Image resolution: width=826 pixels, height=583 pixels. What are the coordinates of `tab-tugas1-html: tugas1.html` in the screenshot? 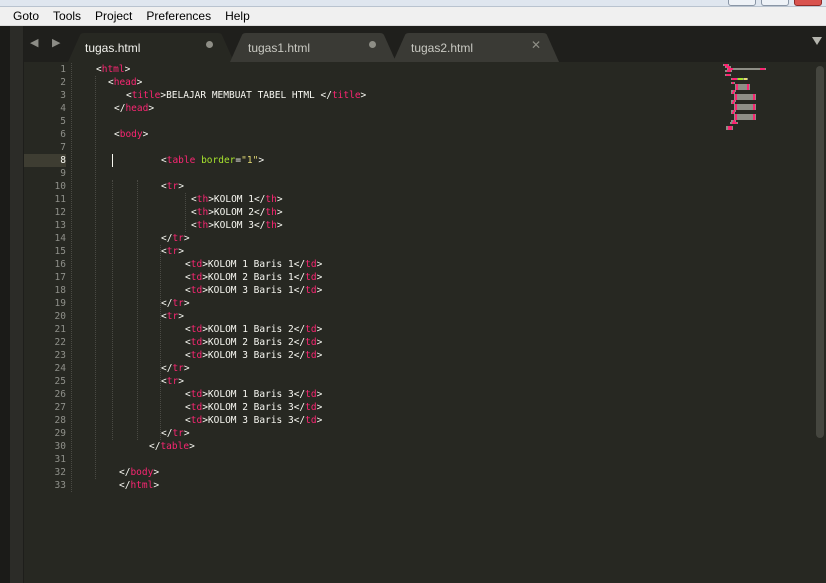 It's located at (313, 47).